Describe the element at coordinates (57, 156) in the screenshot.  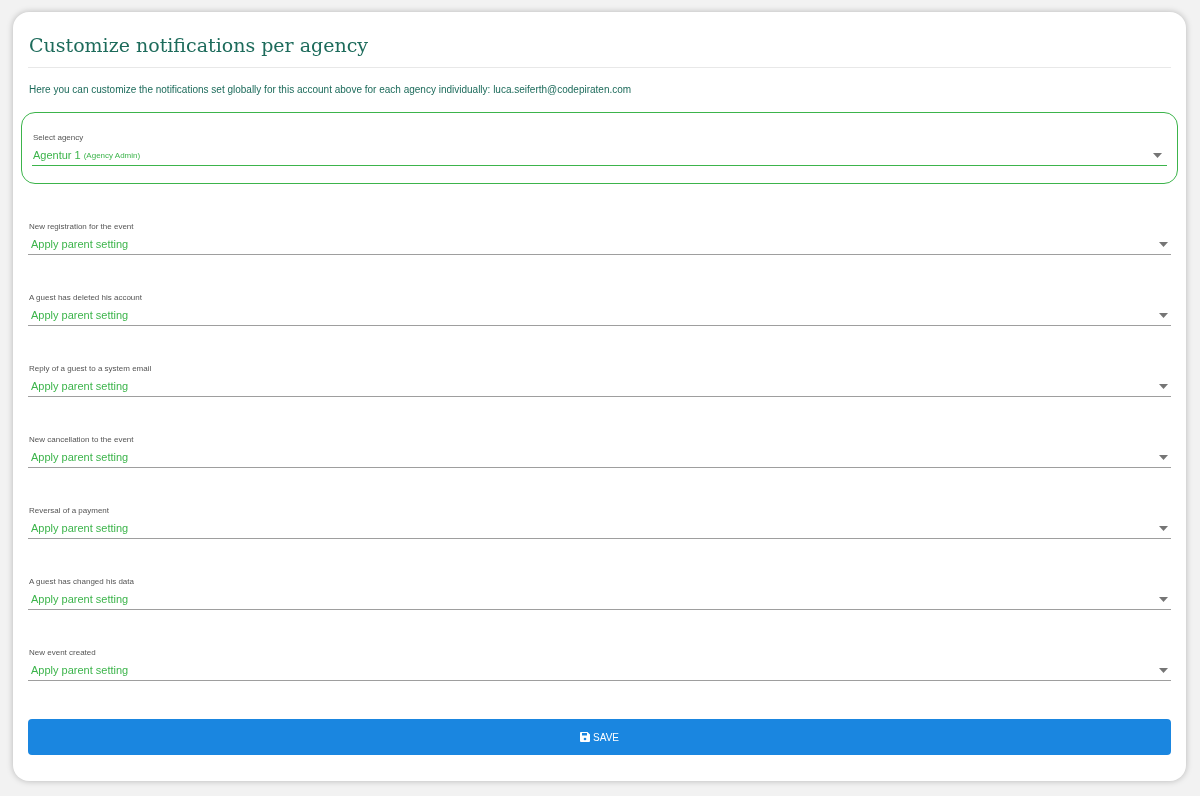
I see `select-value: Agentur 1` at that location.